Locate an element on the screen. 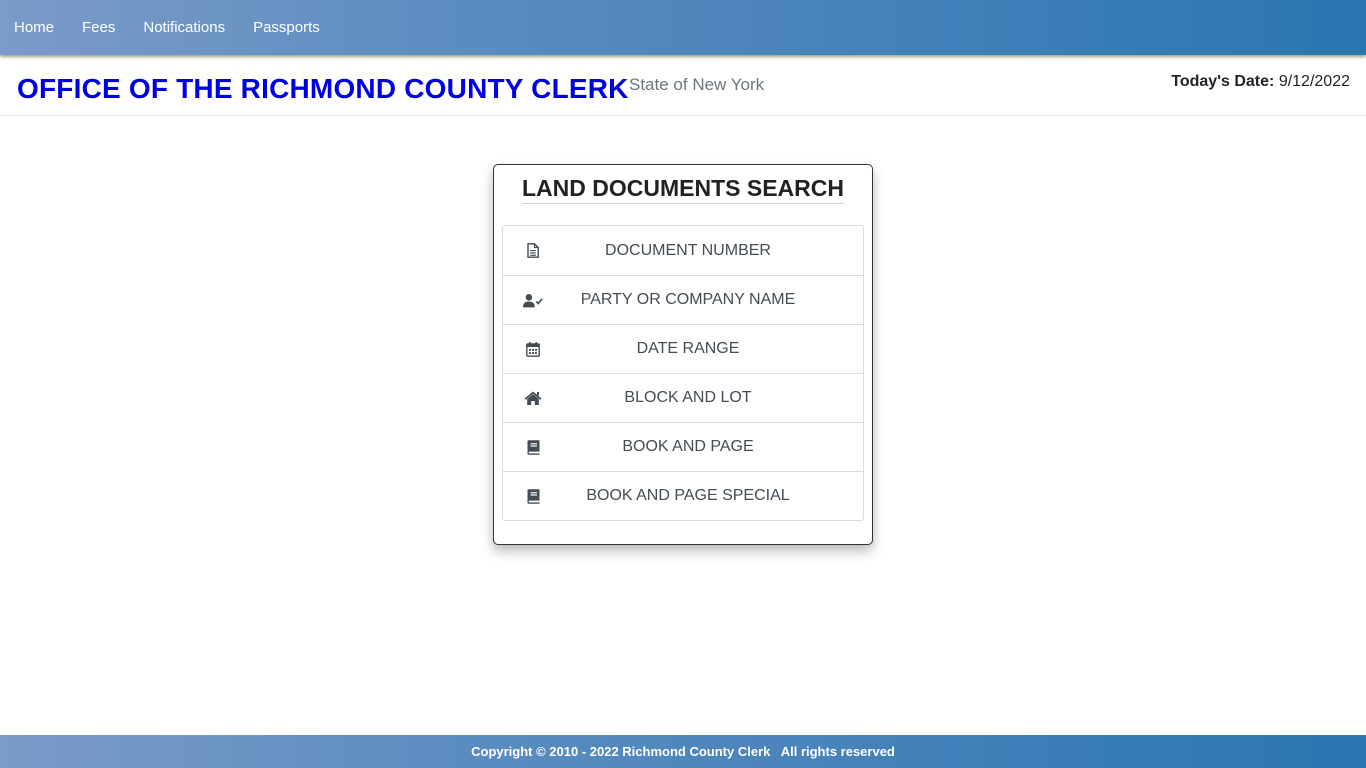 The width and height of the screenshot is (1366, 768). search-option-label: DATE RANGE is located at coordinates (688, 348).